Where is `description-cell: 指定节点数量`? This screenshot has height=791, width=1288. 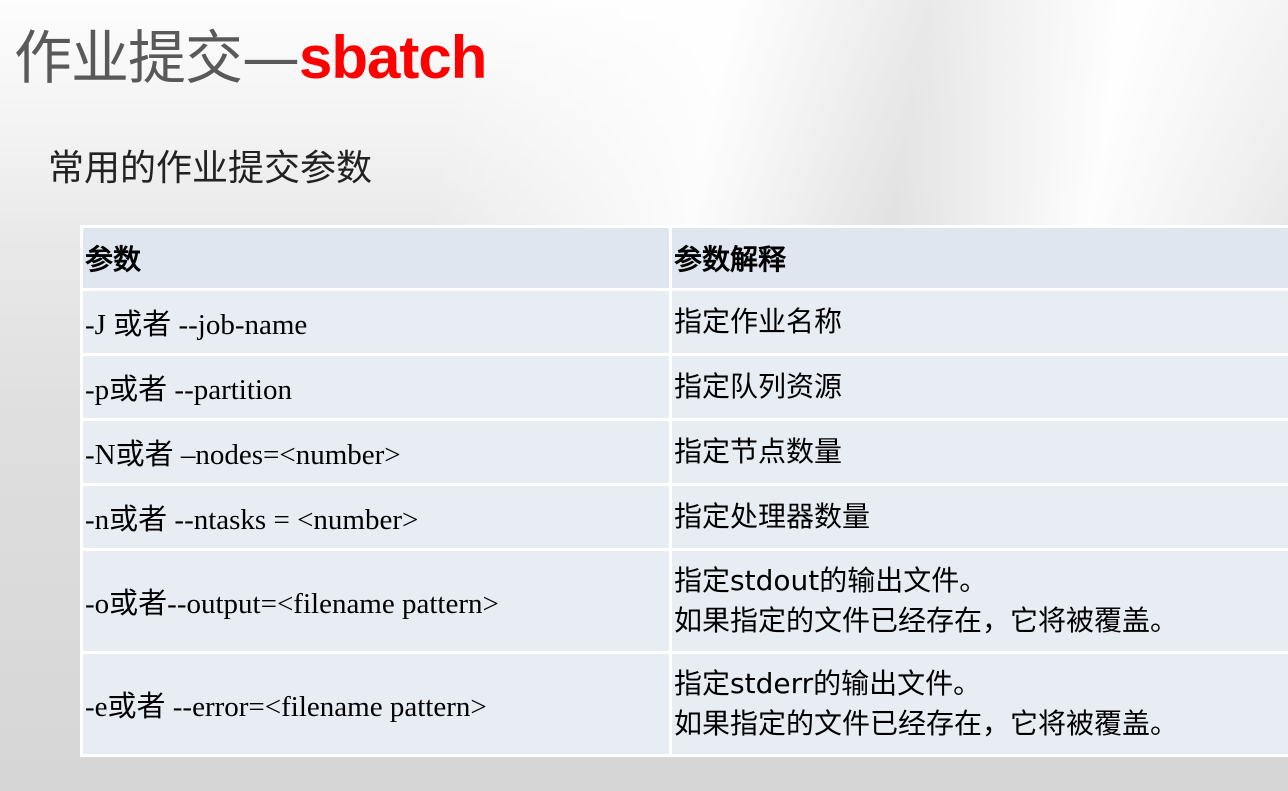
description-cell: 指定节点数量 is located at coordinates (978, 452).